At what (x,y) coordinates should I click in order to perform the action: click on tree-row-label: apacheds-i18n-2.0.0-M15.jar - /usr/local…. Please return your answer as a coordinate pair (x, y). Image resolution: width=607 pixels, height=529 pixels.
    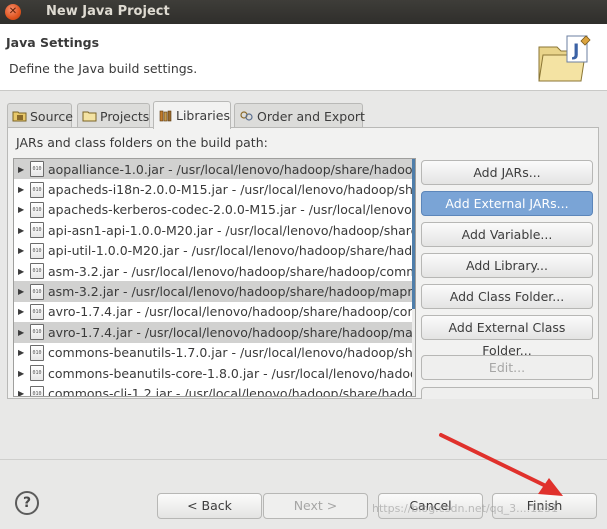
    Looking at the image, I should click on (232, 190).